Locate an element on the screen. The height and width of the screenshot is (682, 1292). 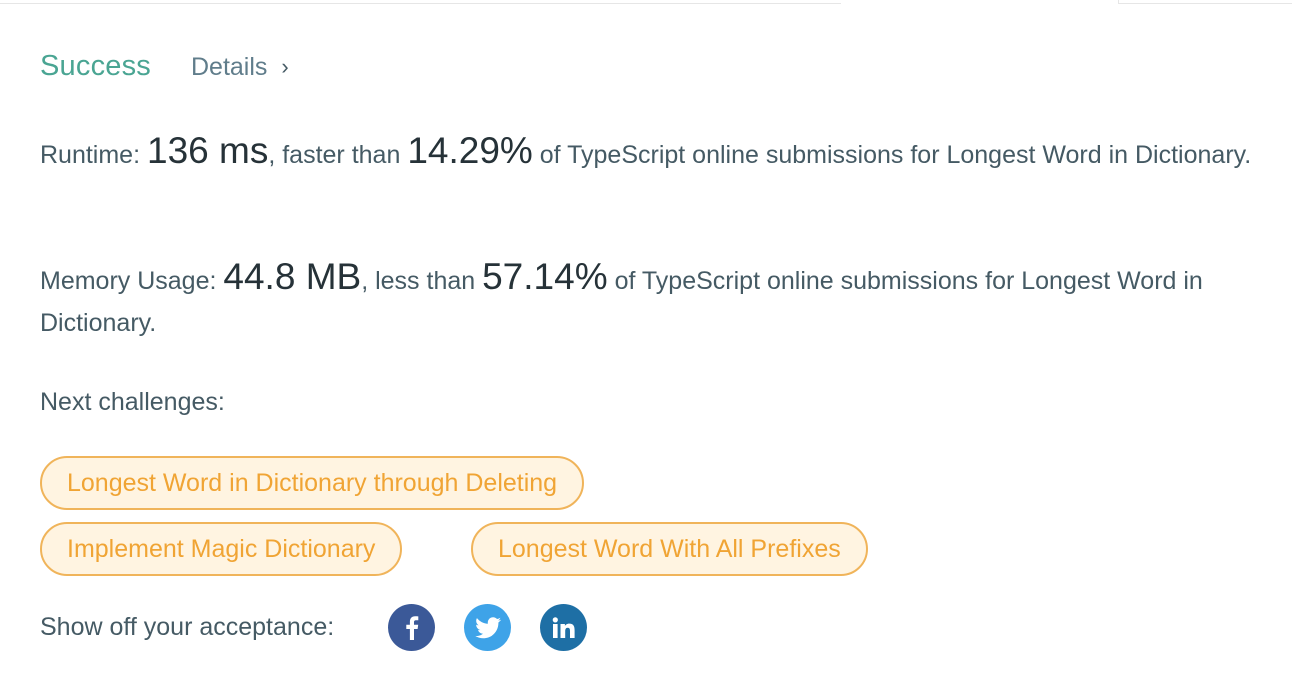
tab-underline-left is located at coordinates (420, 2).